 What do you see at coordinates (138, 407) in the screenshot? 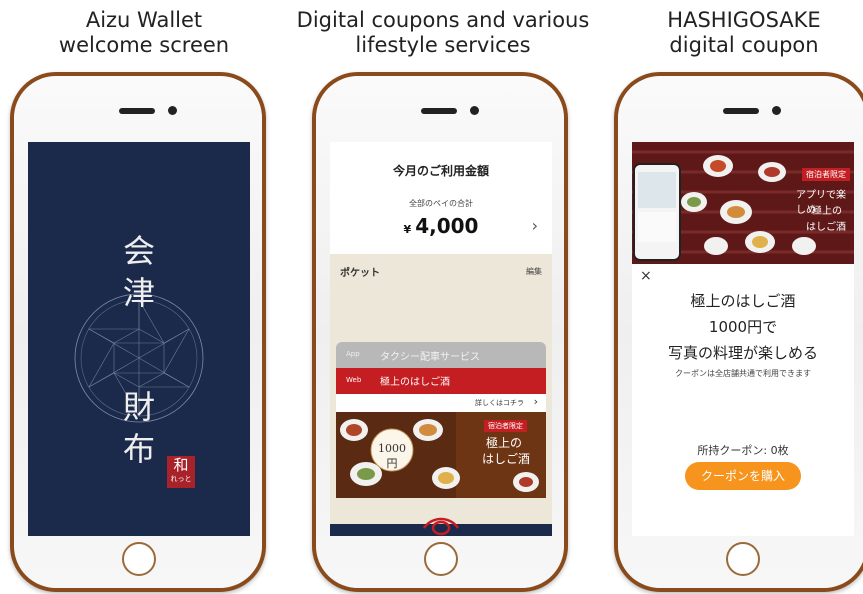
I see `title-kanji: 財` at bounding box center [138, 407].